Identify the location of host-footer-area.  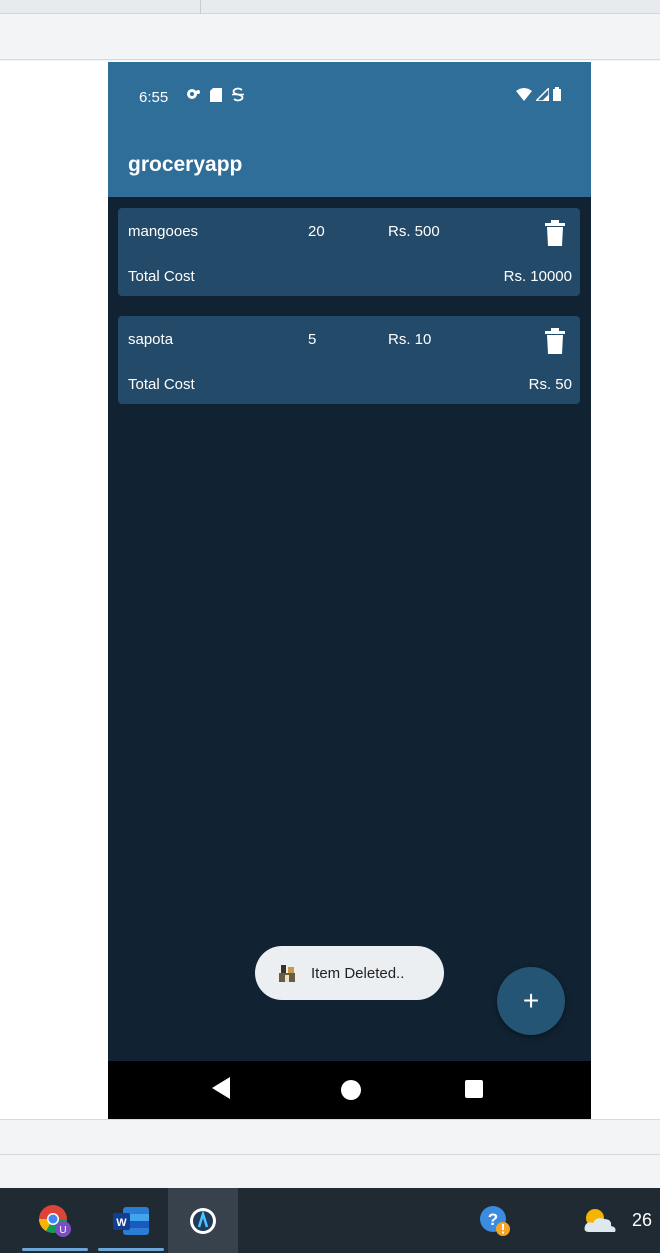
(330, 1171).